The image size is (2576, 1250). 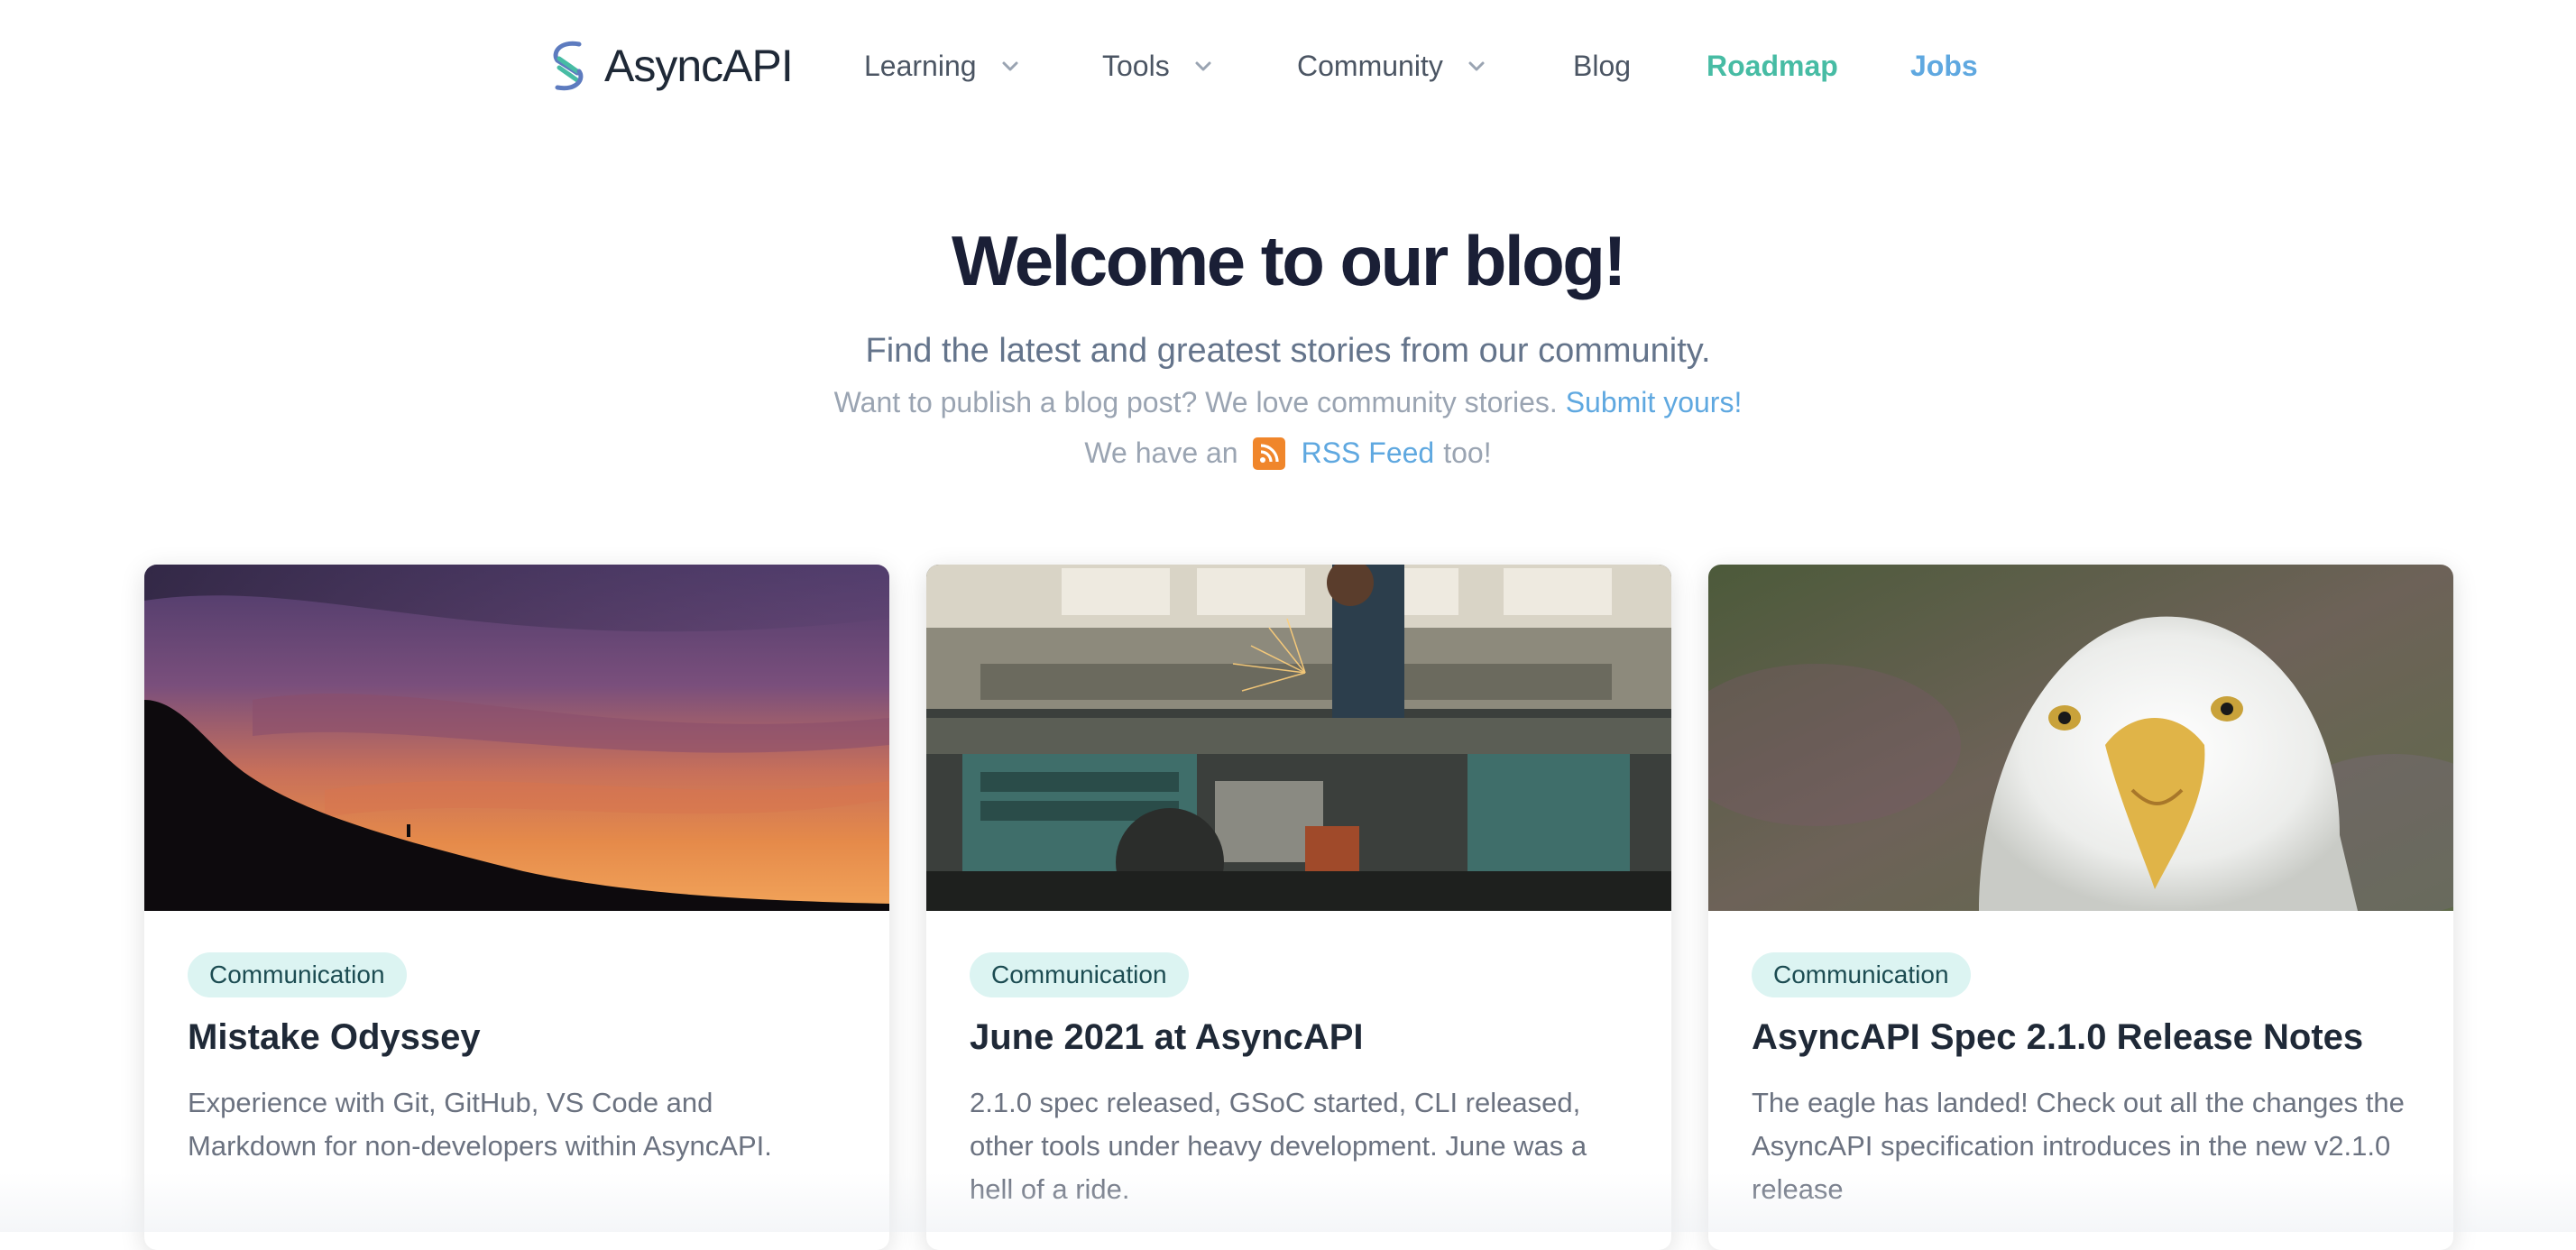 I want to click on nav-community: Community, so click(x=1392, y=66).